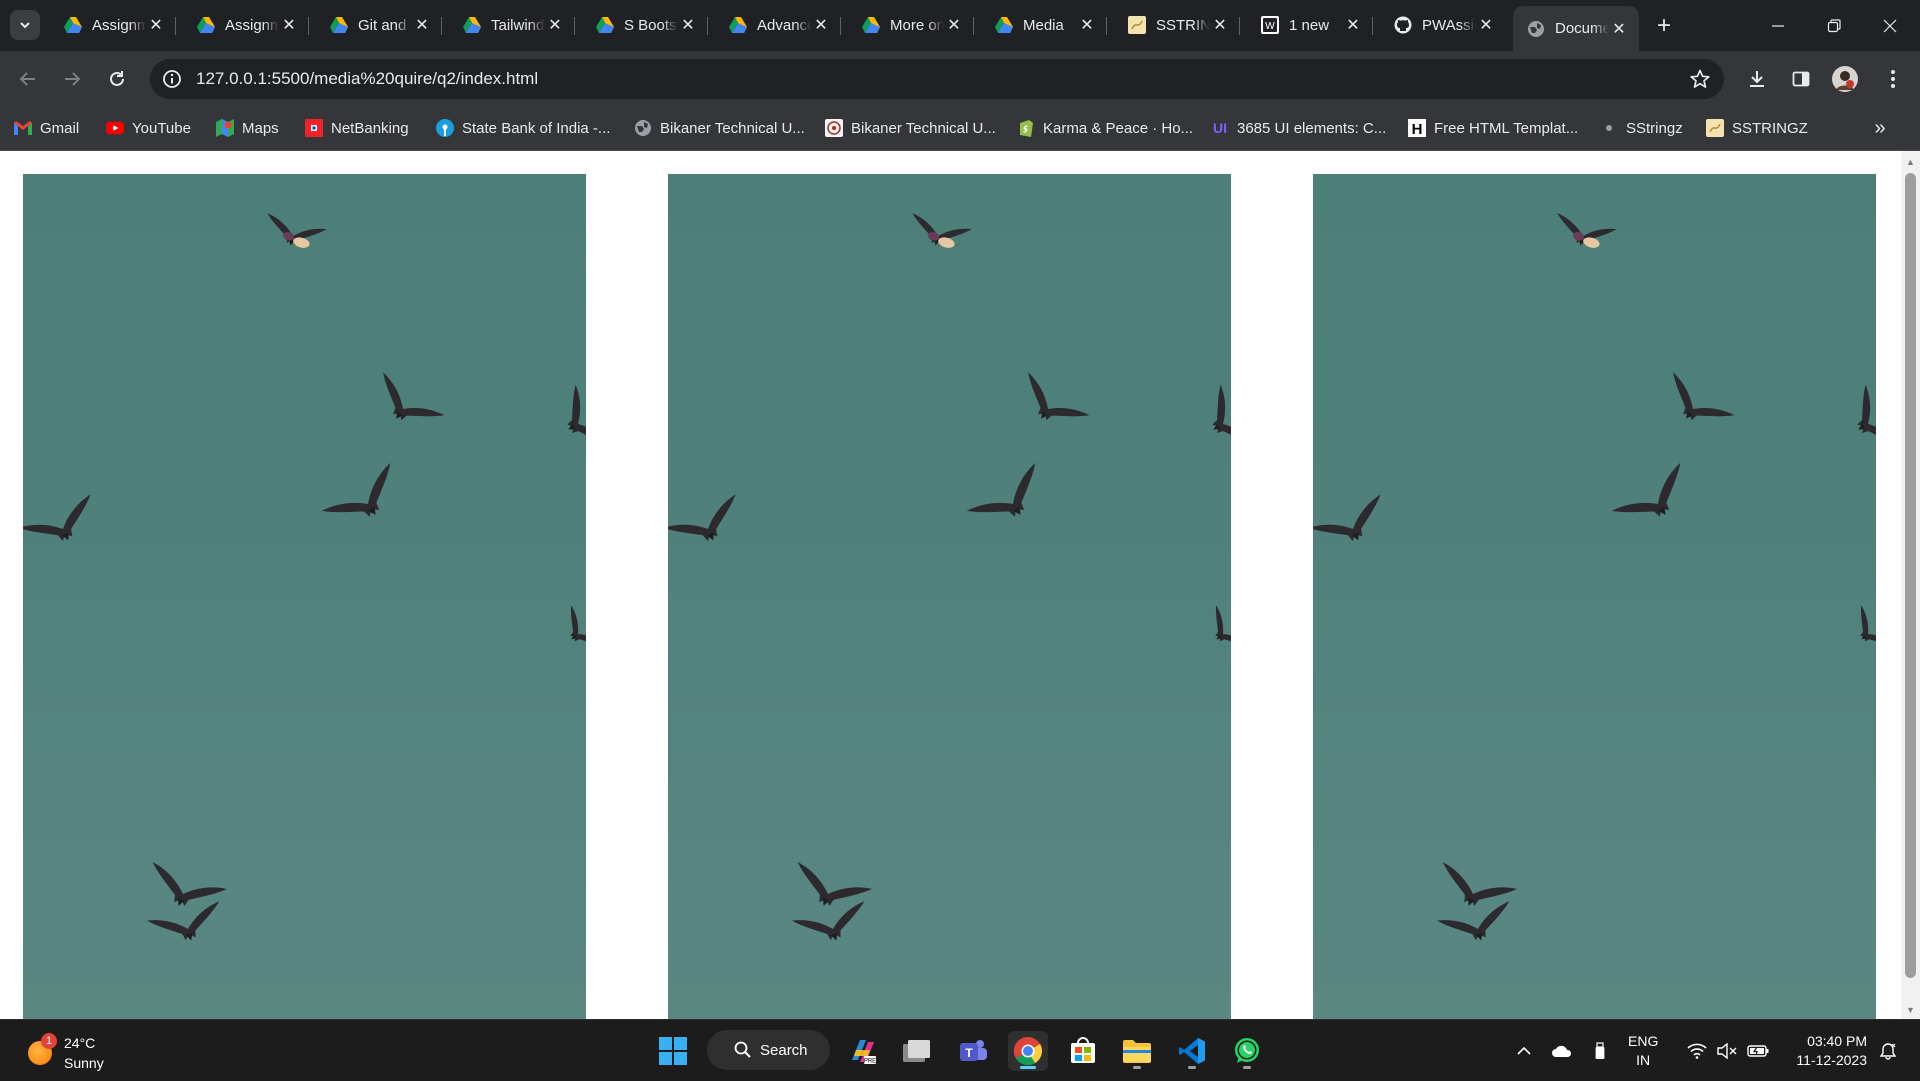  I want to click on tab-search-button, so click(25, 25).